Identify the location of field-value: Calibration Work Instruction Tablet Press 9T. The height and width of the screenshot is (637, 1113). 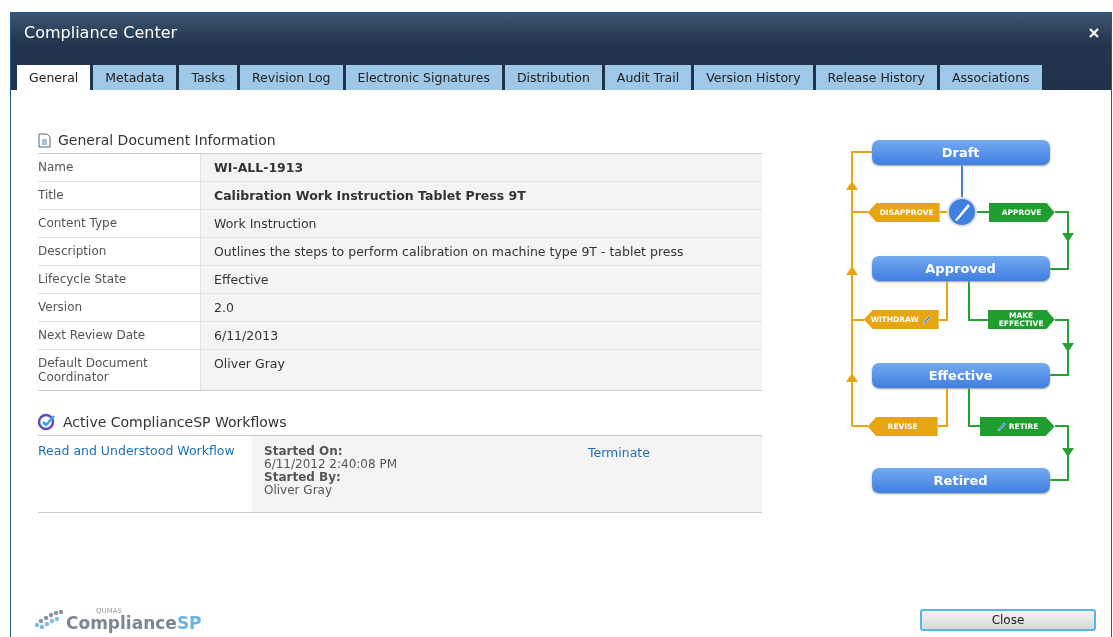
(481, 195).